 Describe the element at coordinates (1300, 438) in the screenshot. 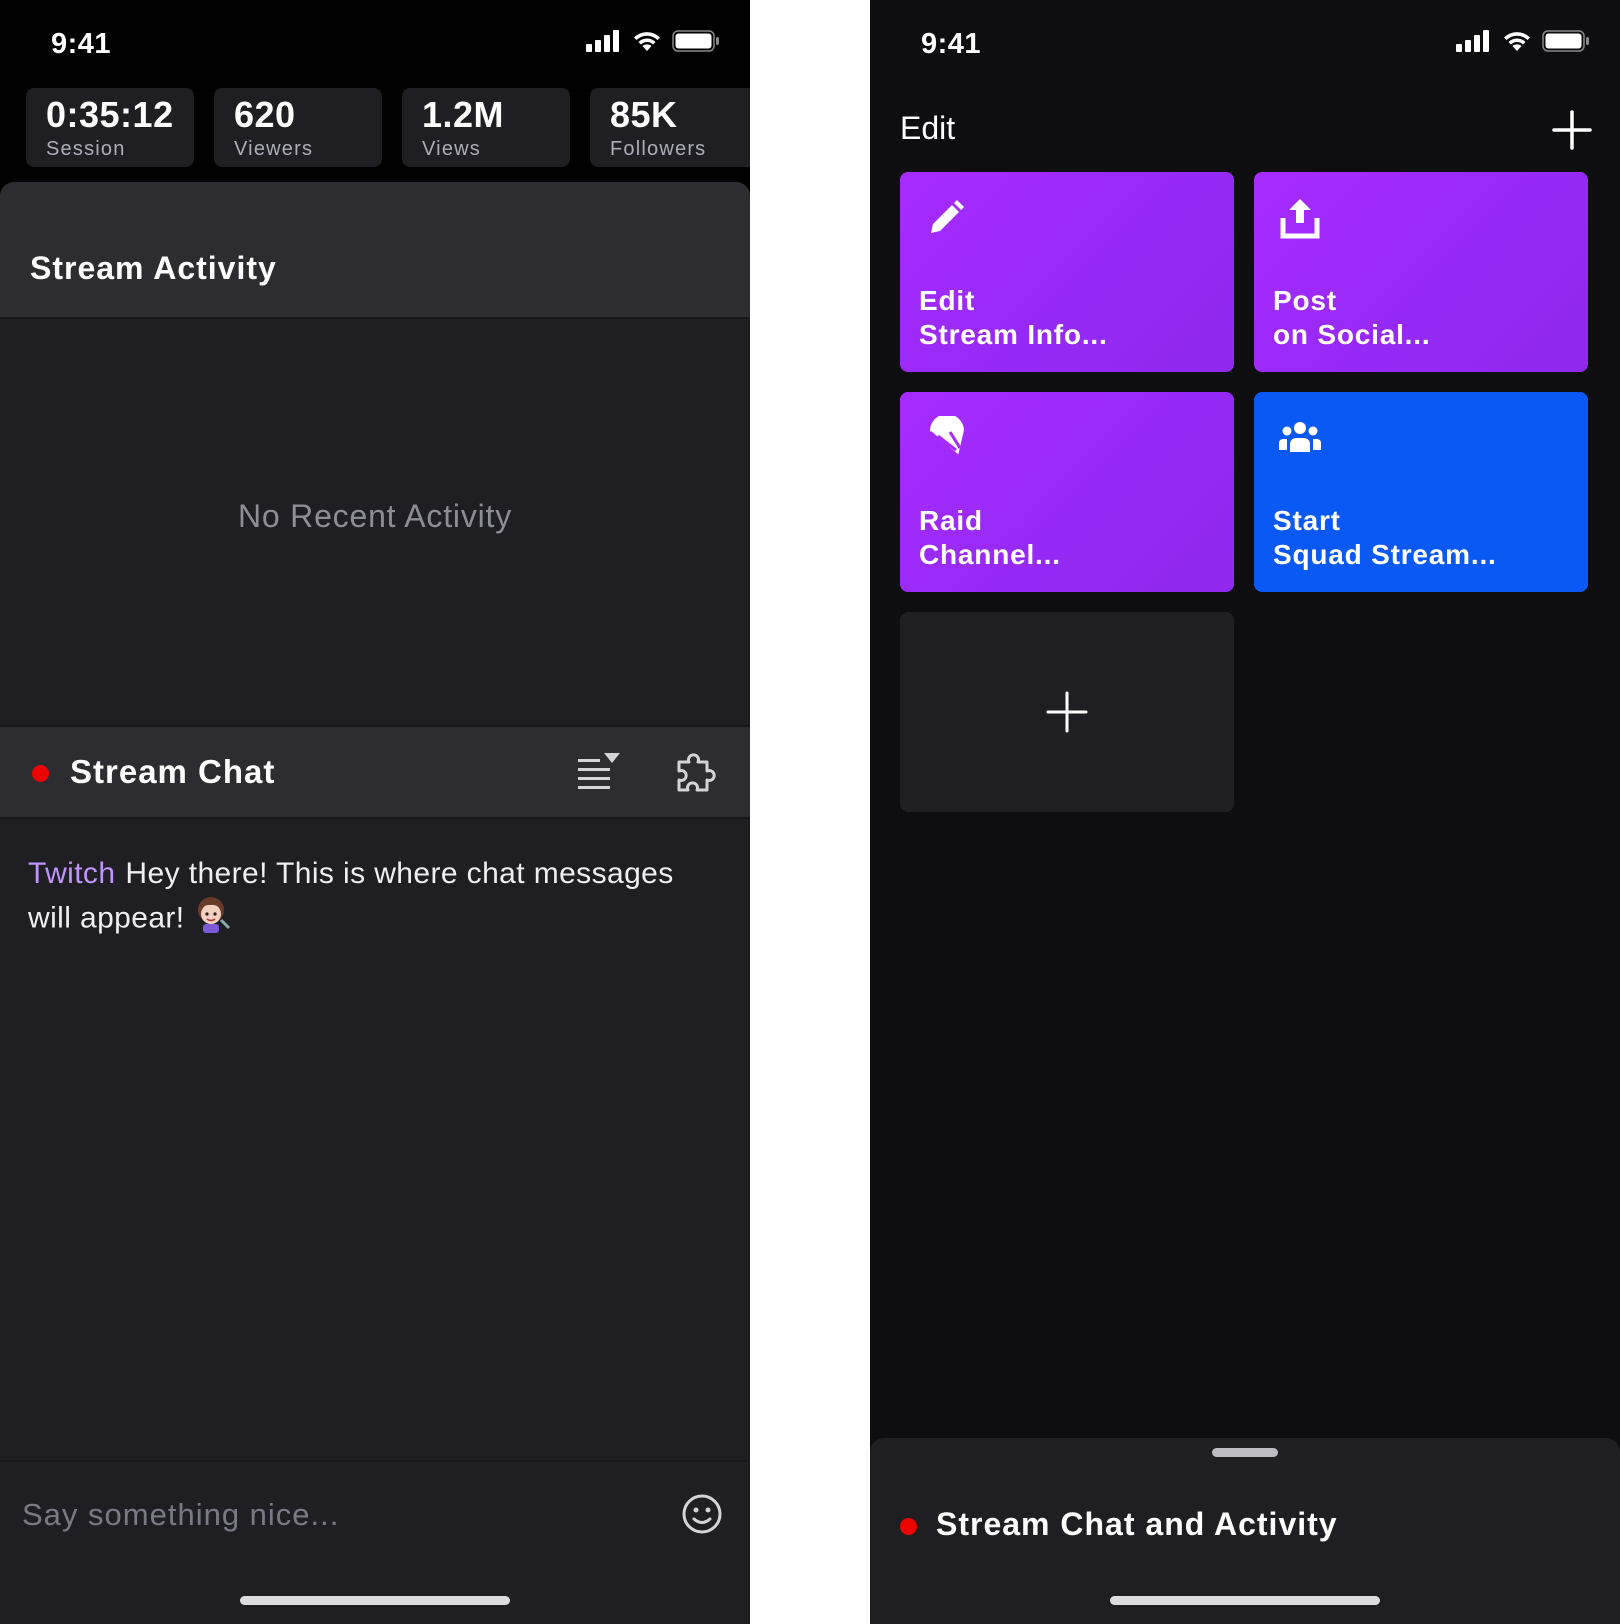

I see `squad-group-icon` at that location.